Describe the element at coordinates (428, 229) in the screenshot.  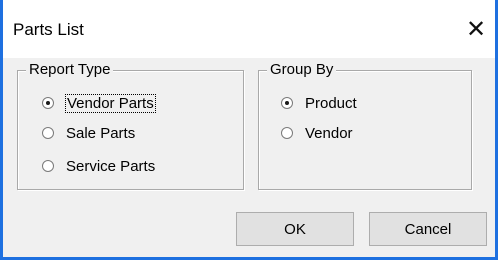
I see `cancel-button: Cancel` at that location.